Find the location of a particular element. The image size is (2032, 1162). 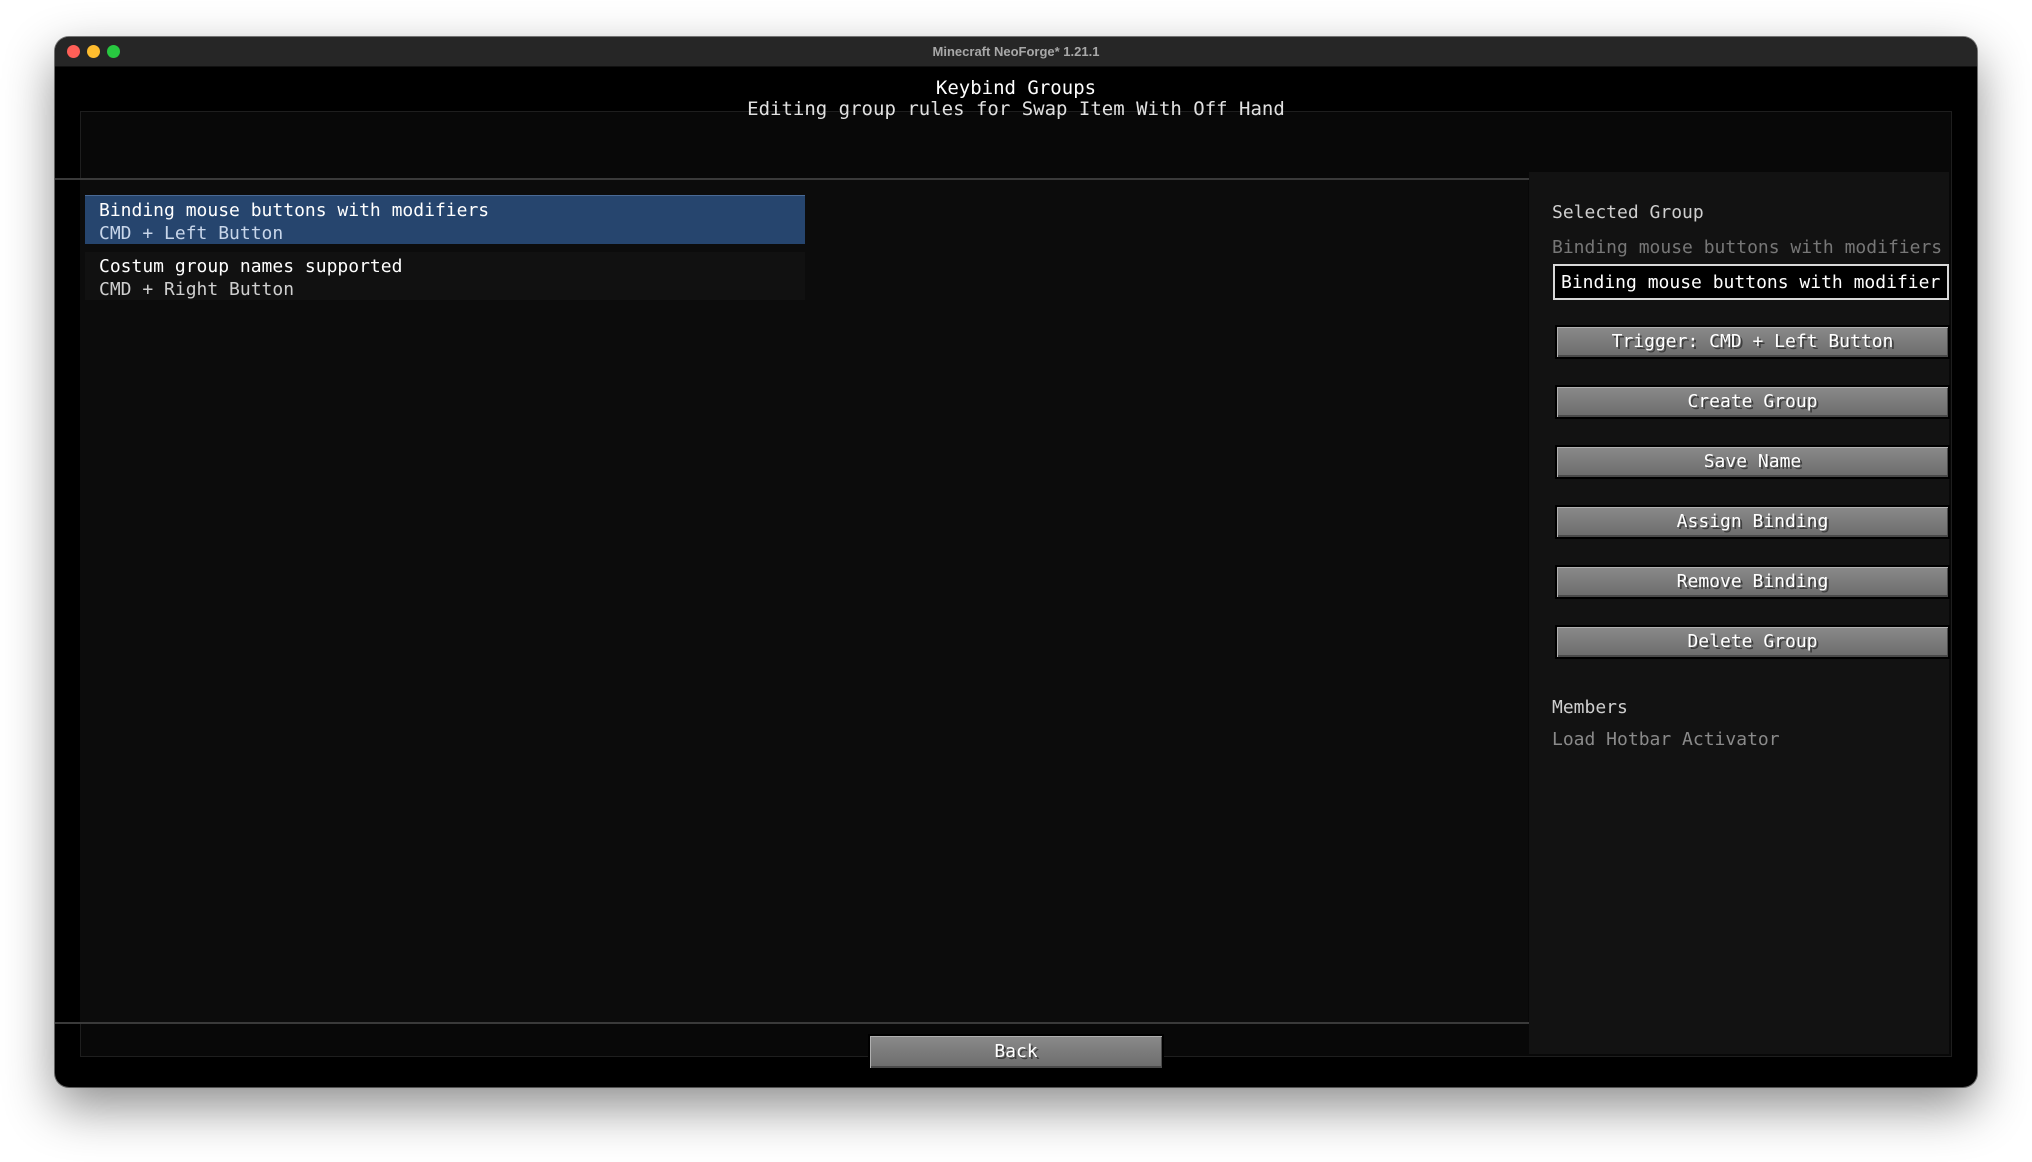

save-name-button: Save Name is located at coordinates (1752, 462).